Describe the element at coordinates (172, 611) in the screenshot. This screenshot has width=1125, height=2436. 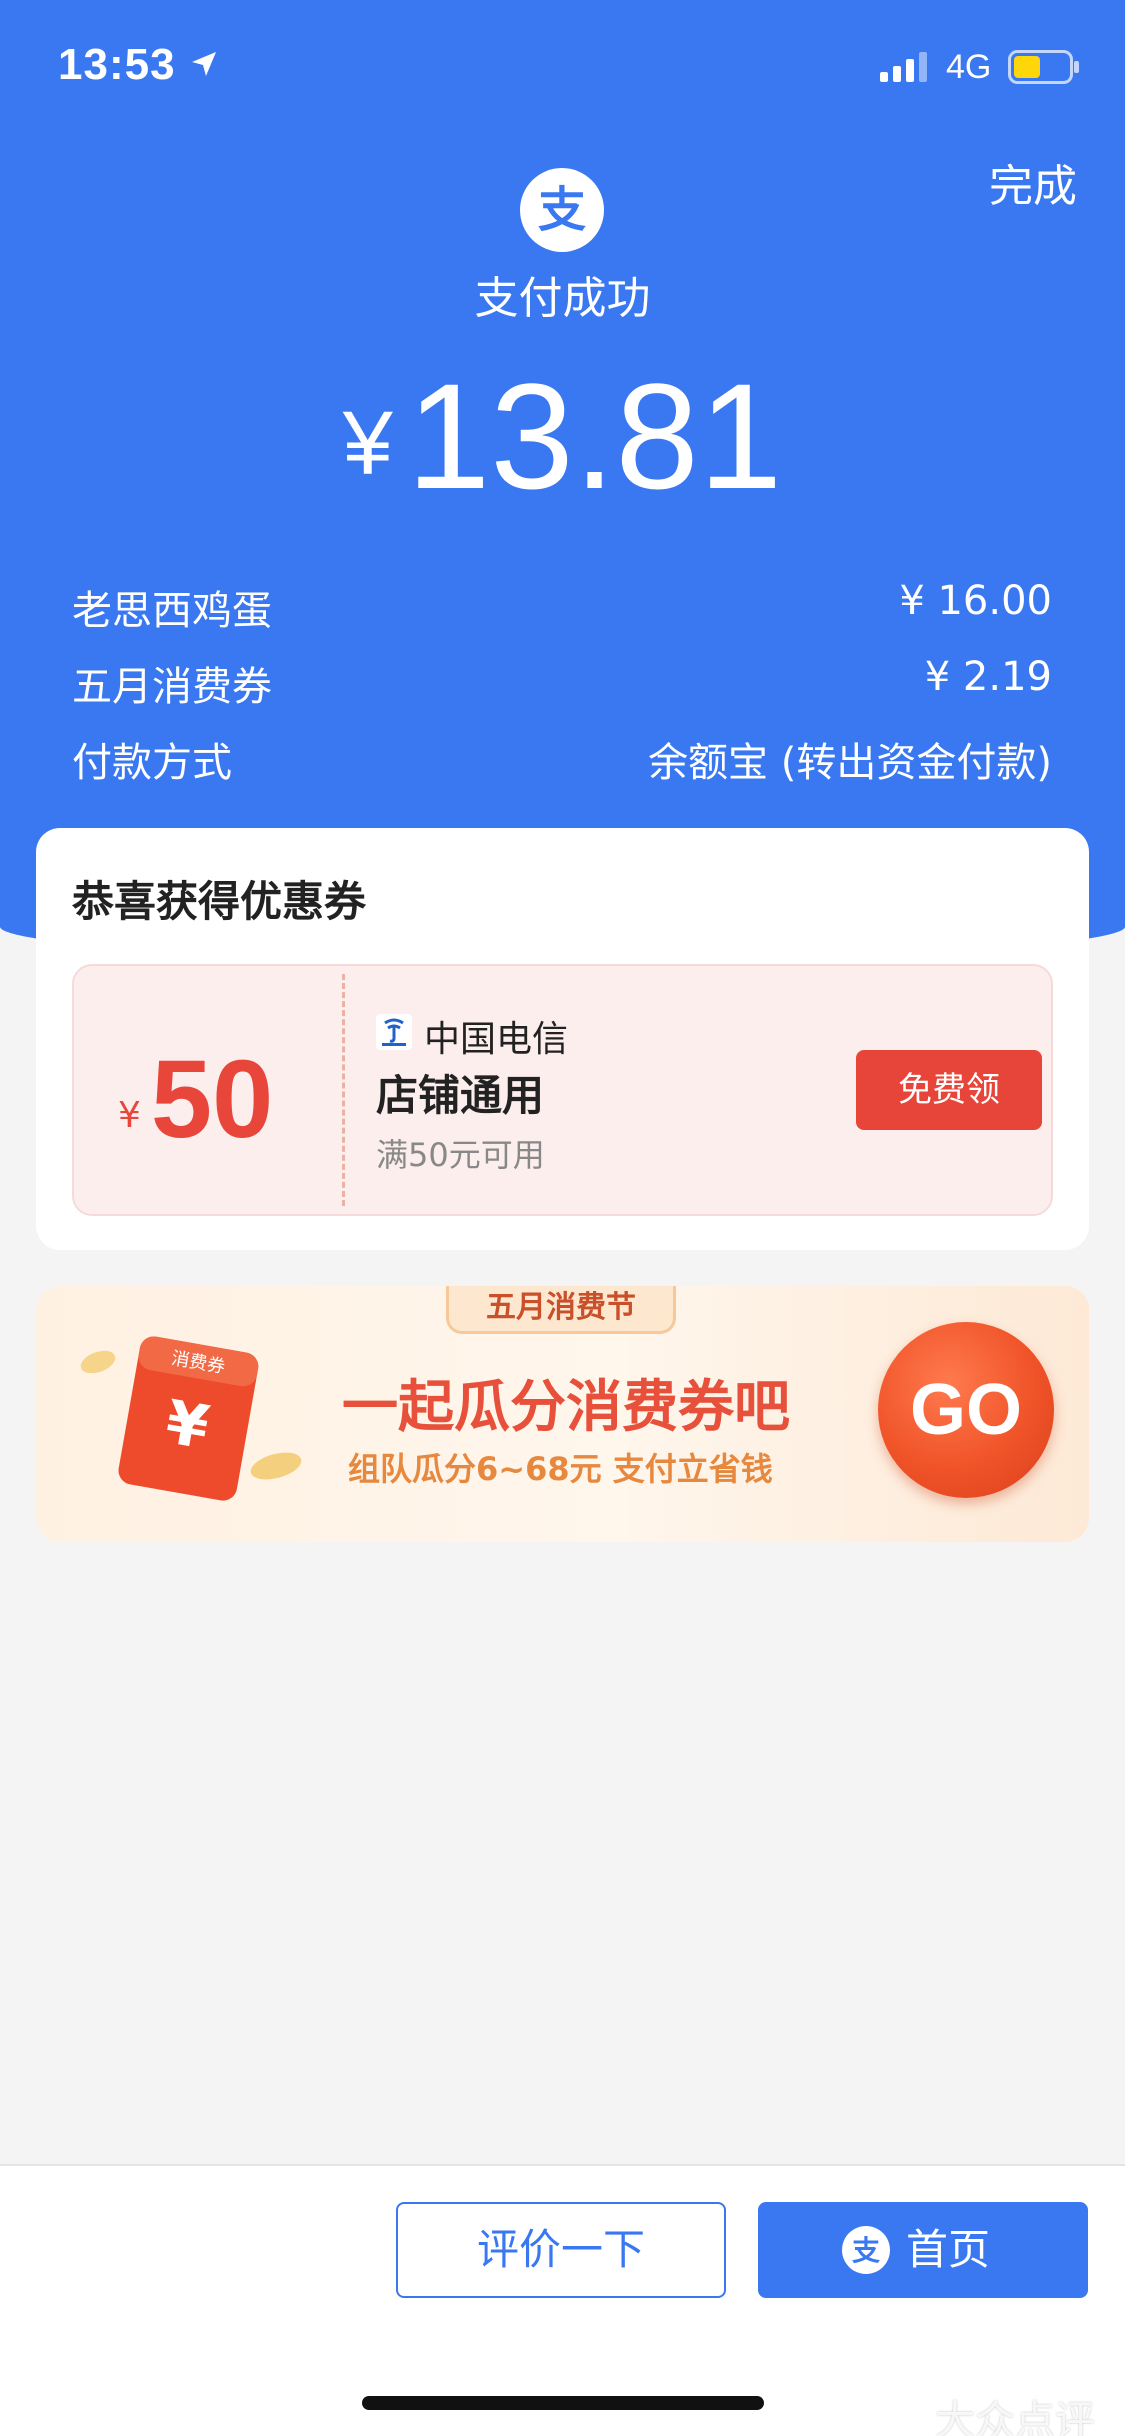
I see `detail-label: 老思西鸡蛋` at that location.